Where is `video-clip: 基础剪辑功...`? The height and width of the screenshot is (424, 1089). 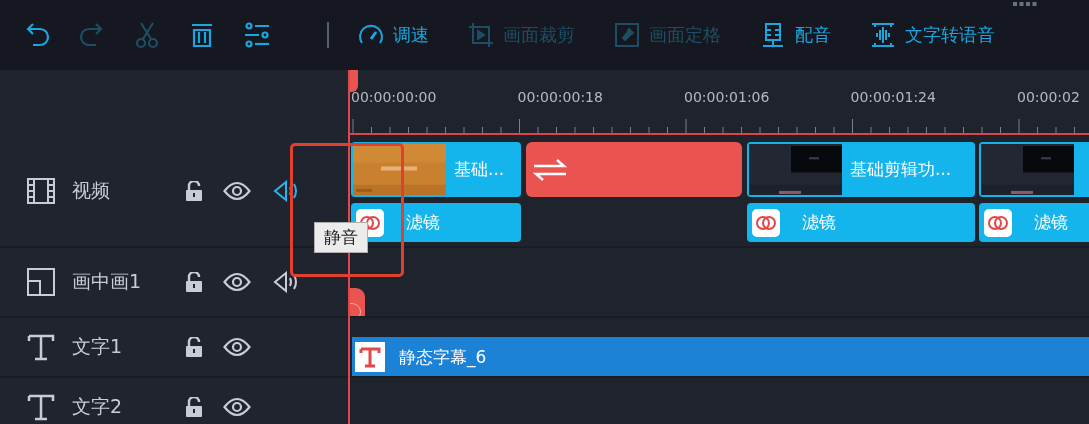 video-clip: 基础剪辑功... is located at coordinates (861, 169).